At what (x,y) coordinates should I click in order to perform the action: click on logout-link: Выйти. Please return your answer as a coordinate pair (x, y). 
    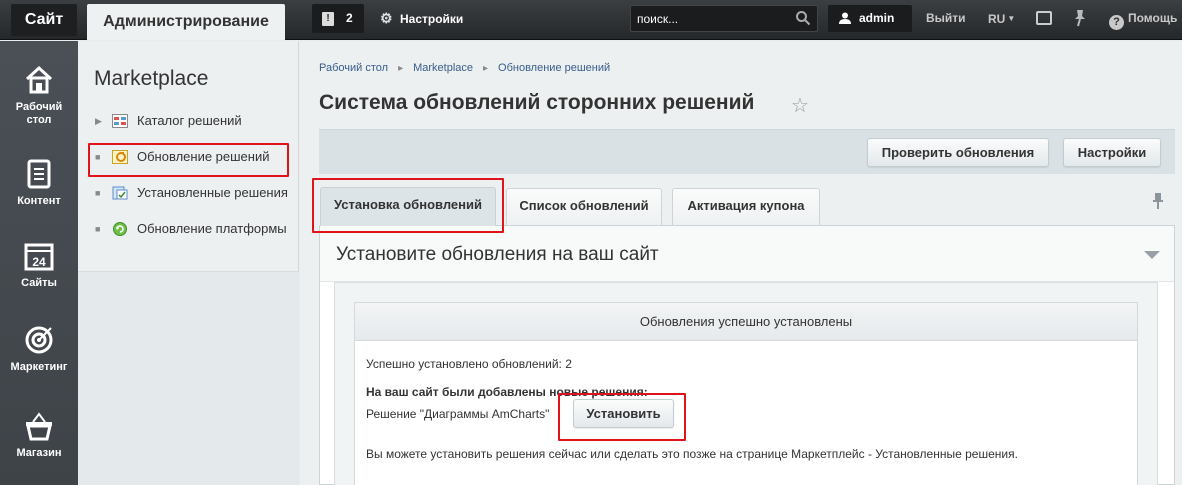
    Looking at the image, I should click on (946, 18).